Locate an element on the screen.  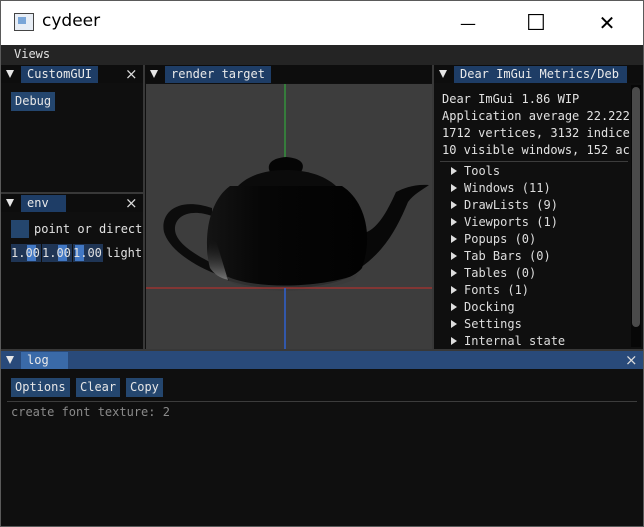
debug-button: Debug is located at coordinates (33, 101).